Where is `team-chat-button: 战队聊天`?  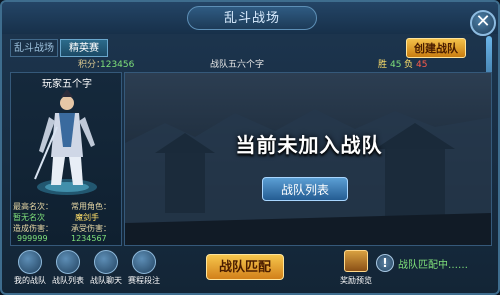
team-chat-button: 战队聊天 is located at coordinates (106, 270).